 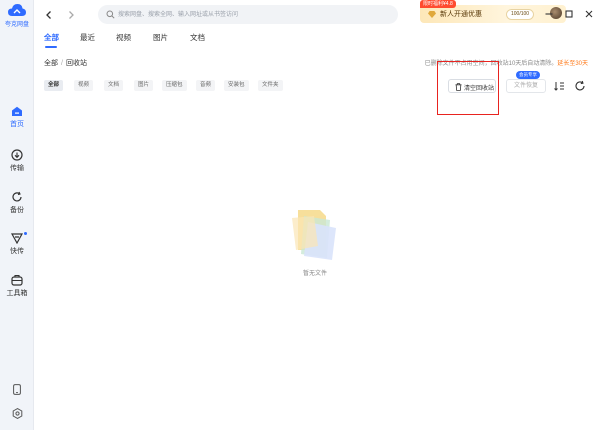 I want to click on close-button, so click(x=589, y=14).